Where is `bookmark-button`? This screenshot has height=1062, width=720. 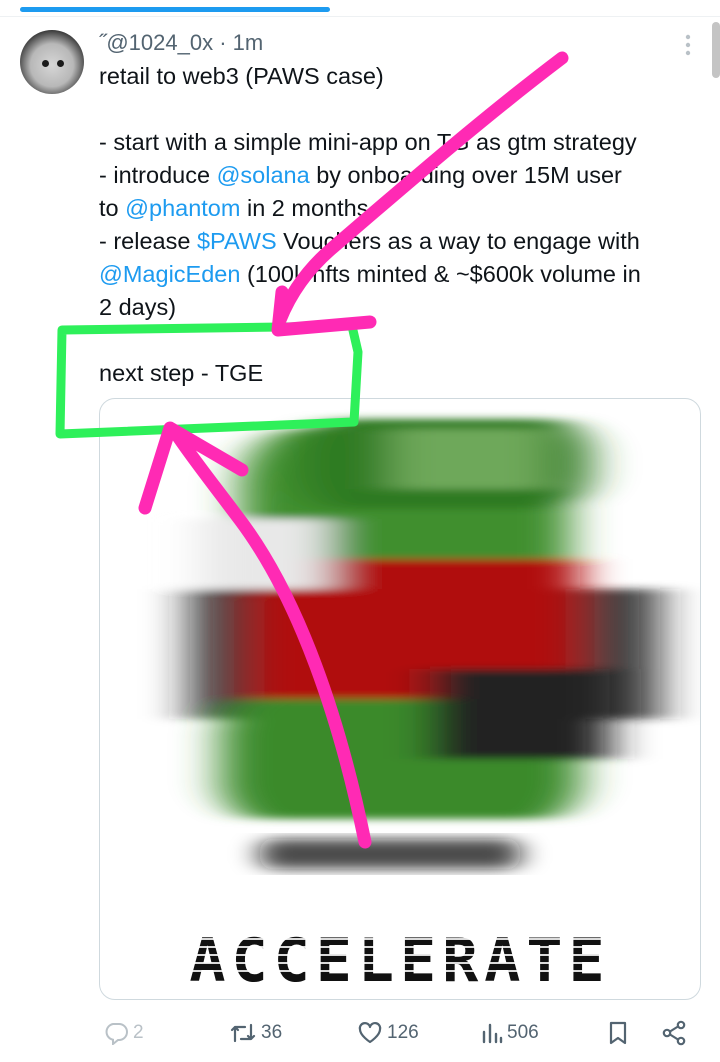 bookmark-button is located at coordinates (618, 1033).